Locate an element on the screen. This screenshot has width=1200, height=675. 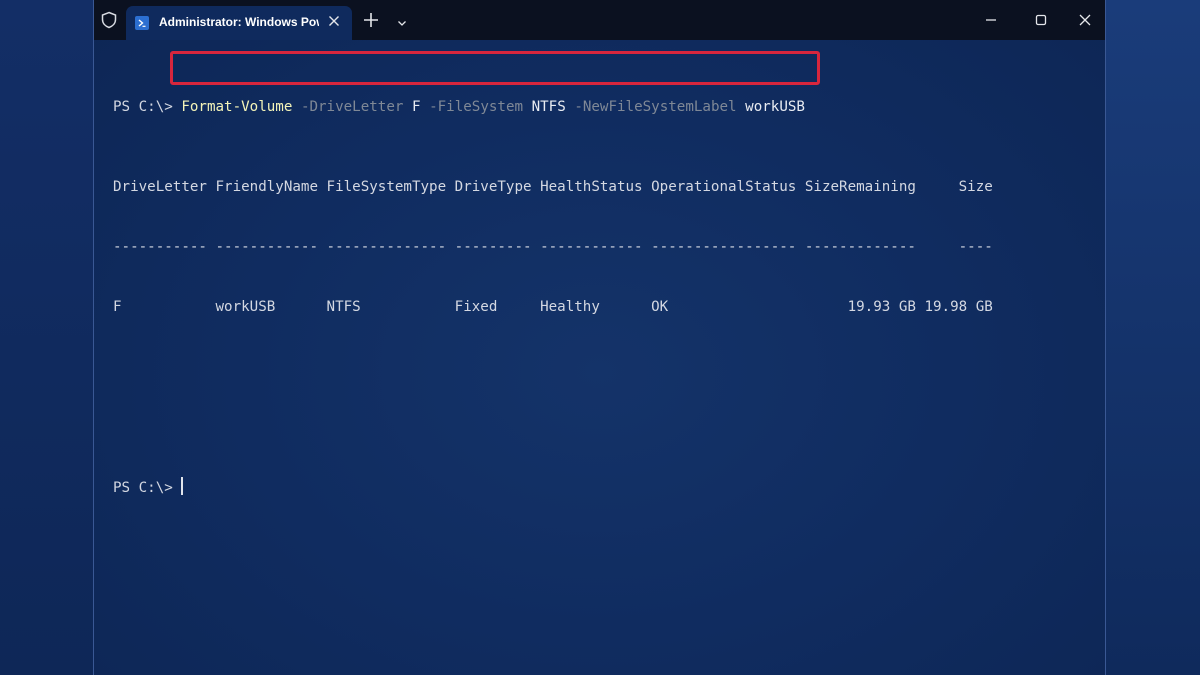
close-tab-icon is located at coordinates (334, 21).